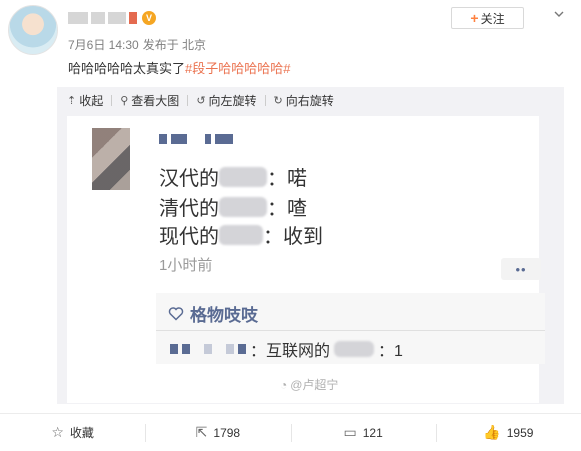 Image resolution: width=581 pixels, height=451 pixels. I want to click on follow-button: + 关注, so click(487, 18).